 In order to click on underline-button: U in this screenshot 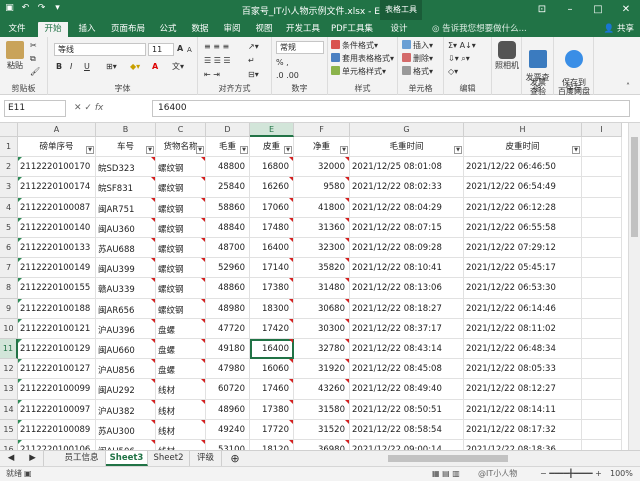, I will do `click(87, 67)`.